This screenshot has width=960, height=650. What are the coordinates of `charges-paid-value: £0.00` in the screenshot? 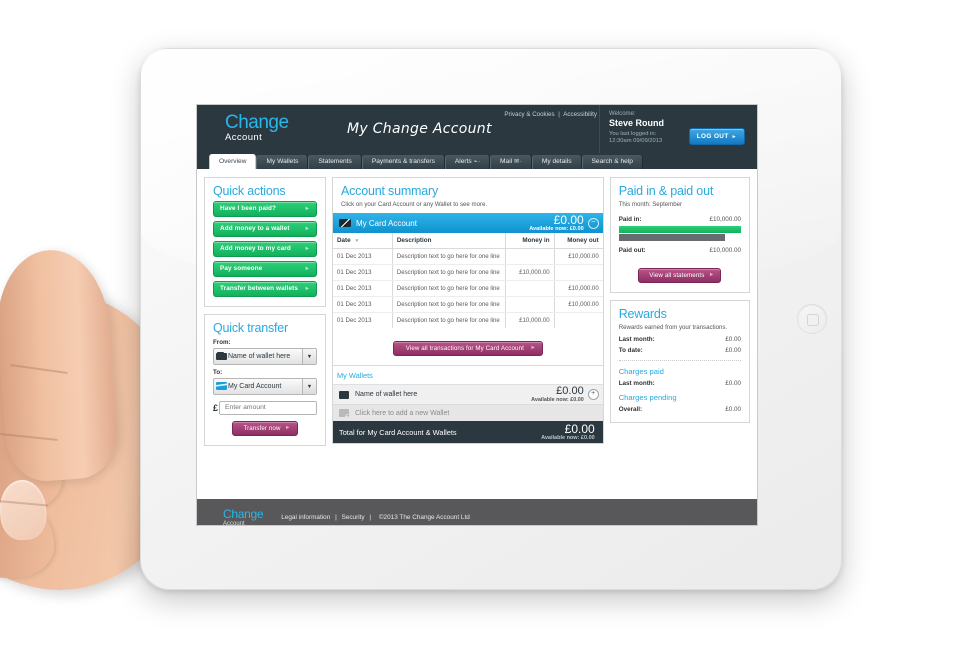 It's located at (733, 384).